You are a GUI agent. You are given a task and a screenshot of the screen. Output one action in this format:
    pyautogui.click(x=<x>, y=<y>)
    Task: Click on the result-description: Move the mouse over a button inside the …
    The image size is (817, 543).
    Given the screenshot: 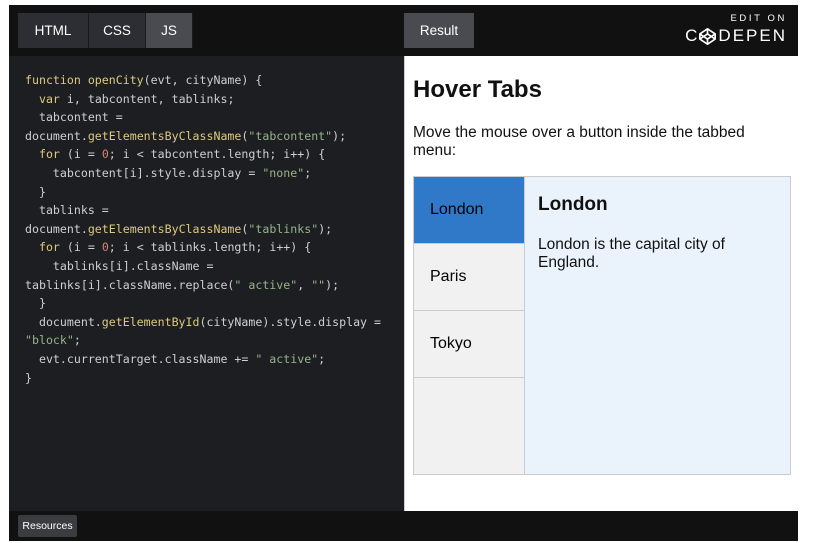 What is the action you would take?
    pyautogui.click(x=579, y=141)
    